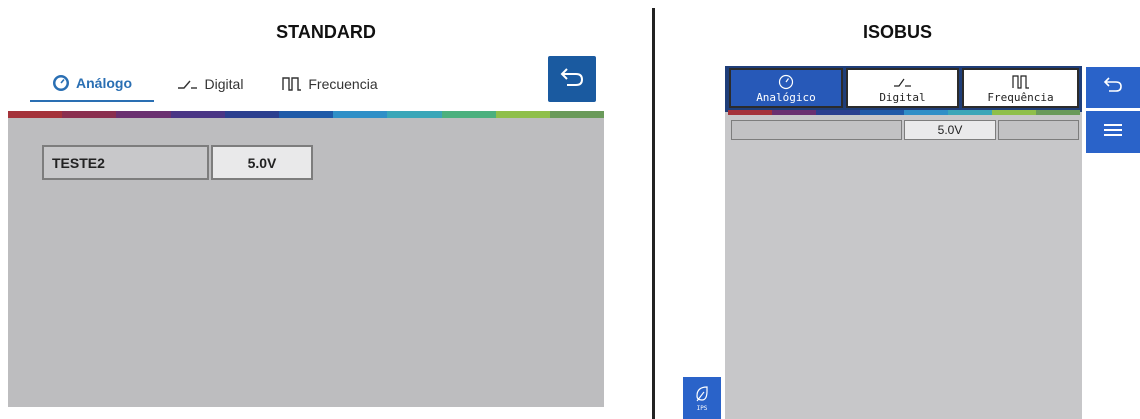 The width and height of the screenshot is (1140, 419). Describe the element at coordinates (702, 408) in the screenshot. I see `isobus-ips-label: IPS` at that location.